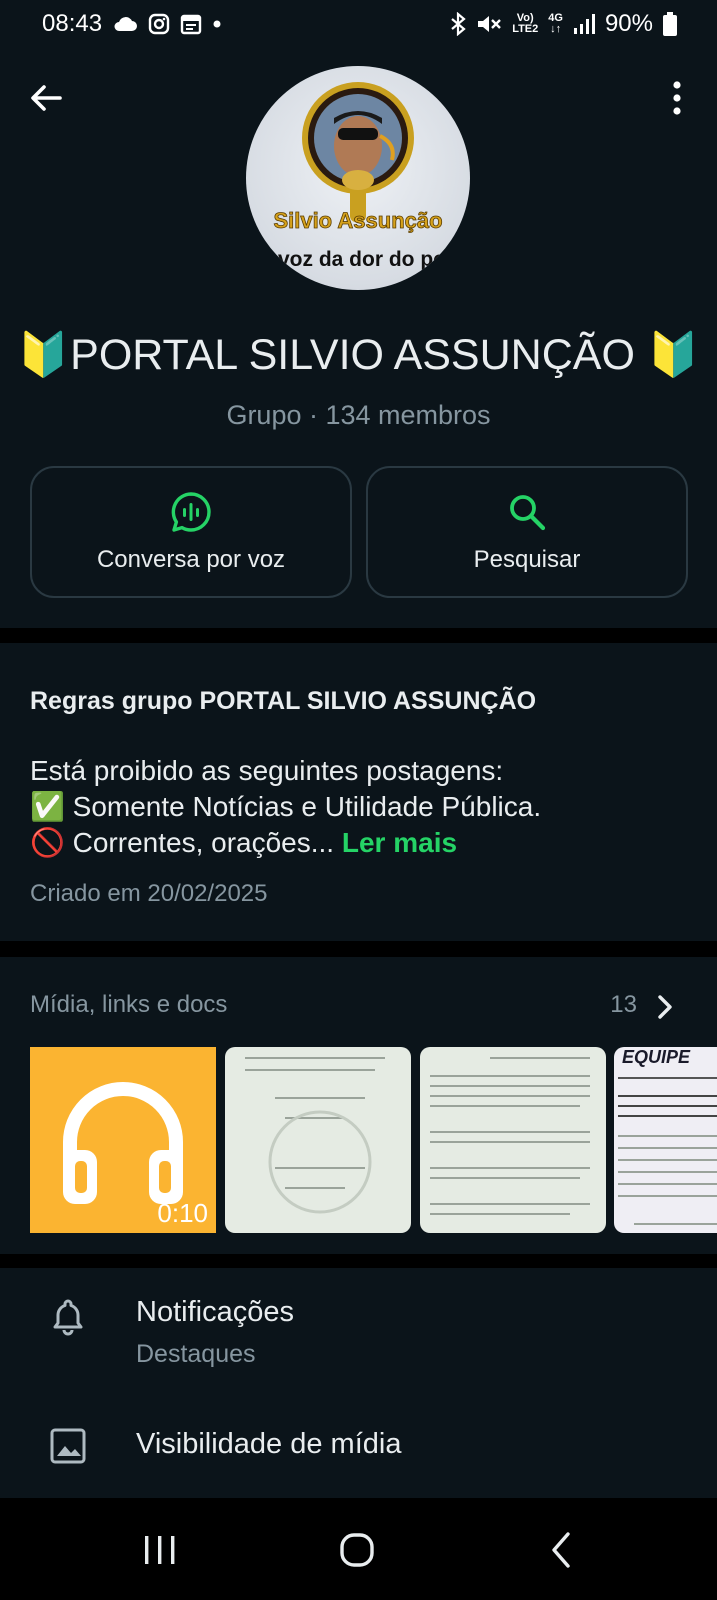  I want to click on description-line: Está proibido as seguintes postagens:, so click(267, 770).